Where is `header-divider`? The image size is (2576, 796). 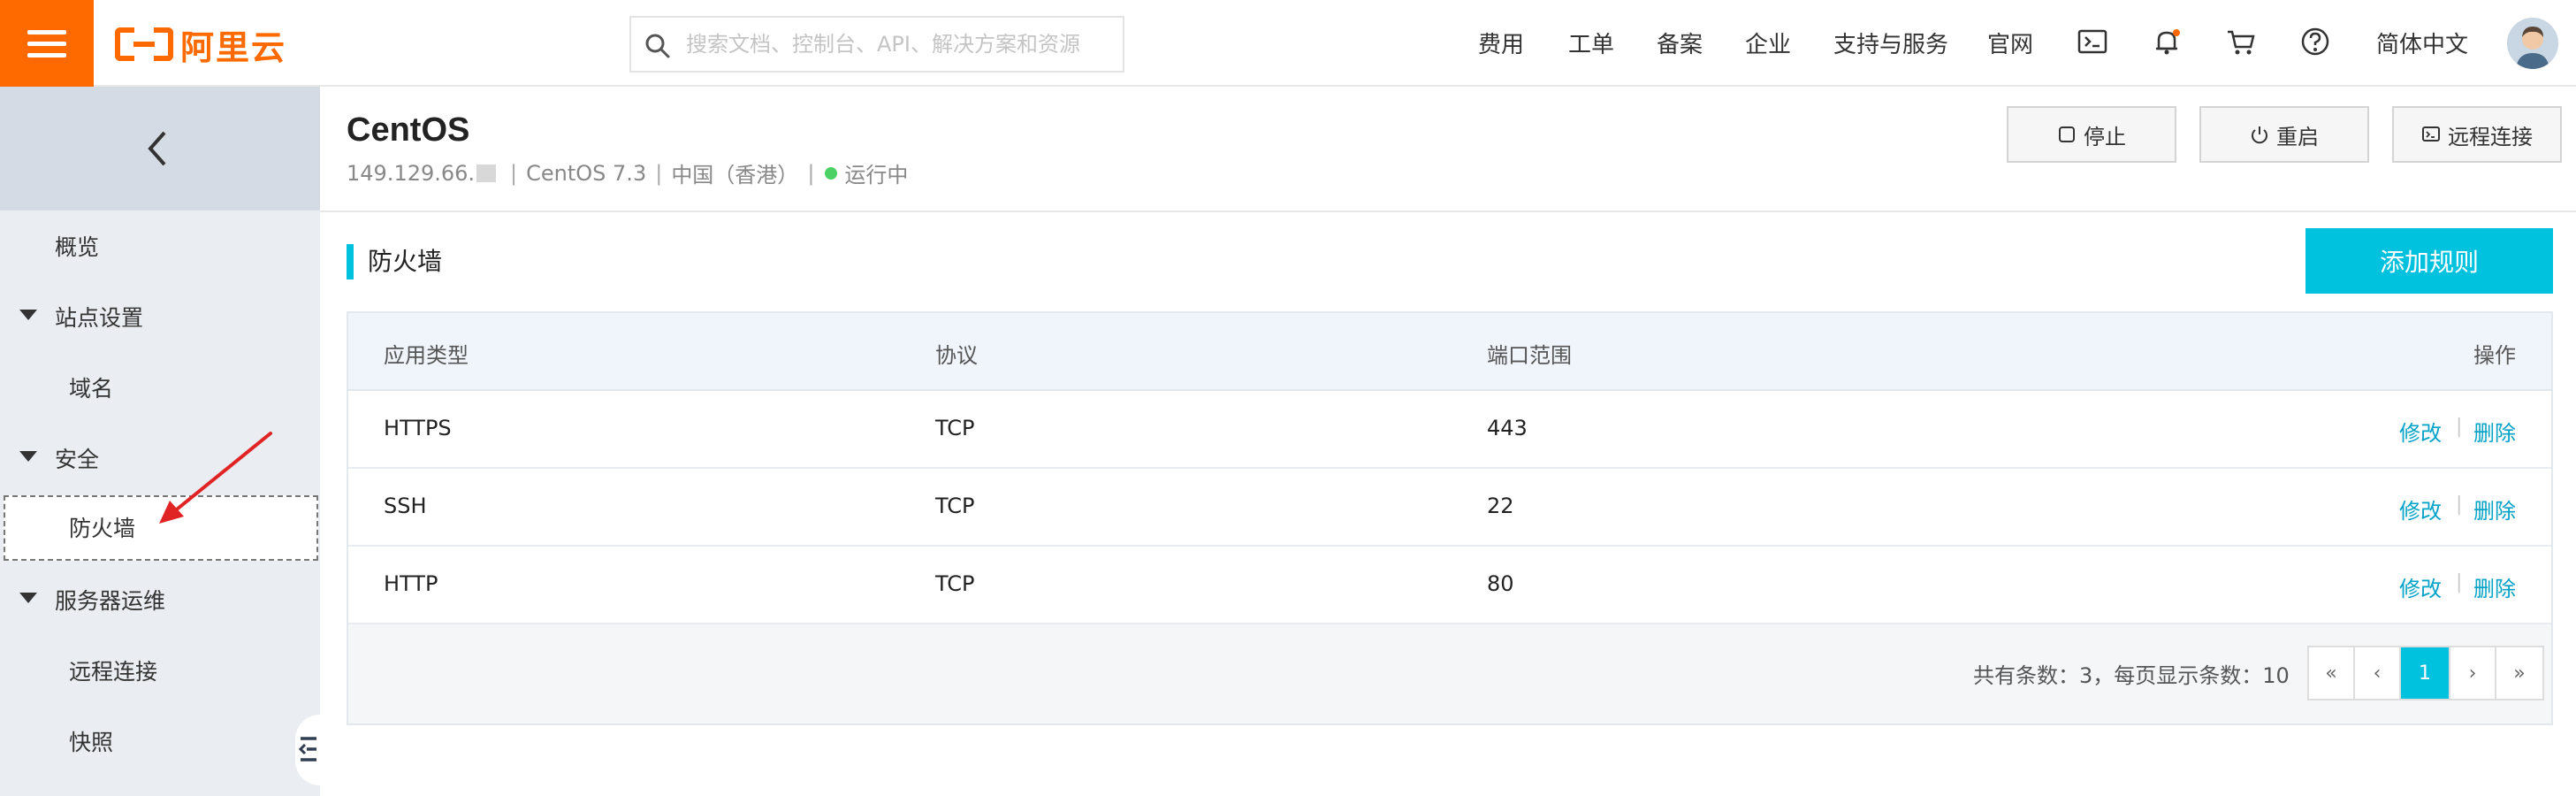 header-divider is located at coordinates (1448, 211).